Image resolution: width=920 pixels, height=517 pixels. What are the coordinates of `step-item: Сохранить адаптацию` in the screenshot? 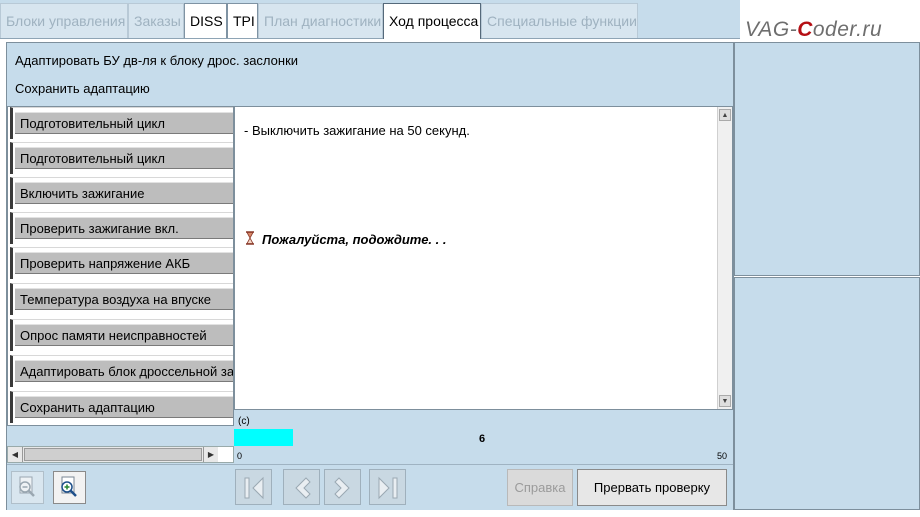 It's located at (121, 407).